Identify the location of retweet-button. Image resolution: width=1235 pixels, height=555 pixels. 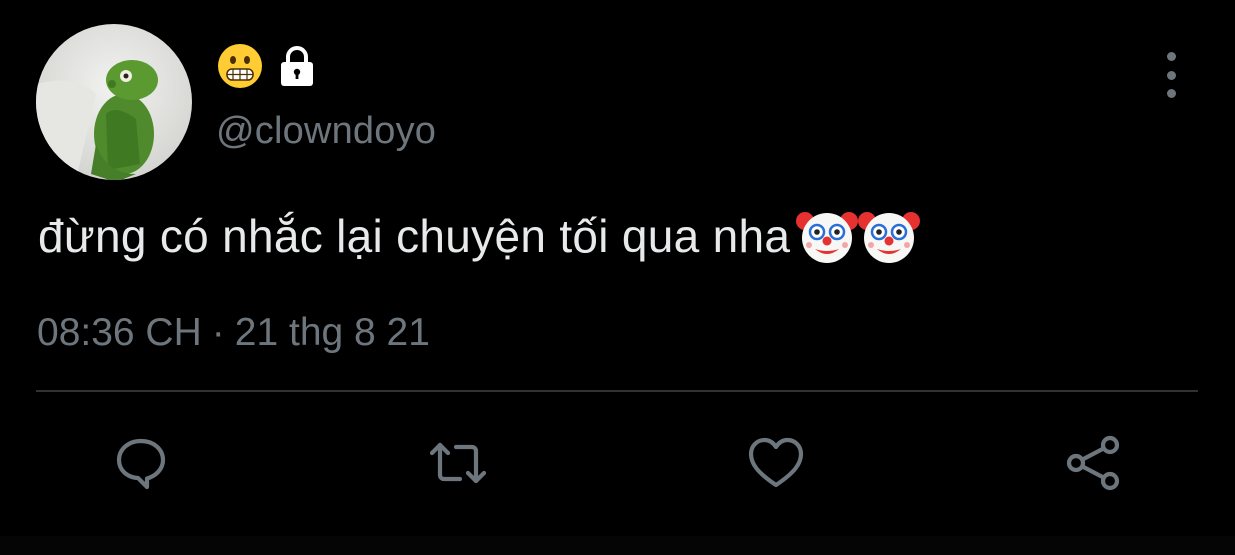
(458, 463).